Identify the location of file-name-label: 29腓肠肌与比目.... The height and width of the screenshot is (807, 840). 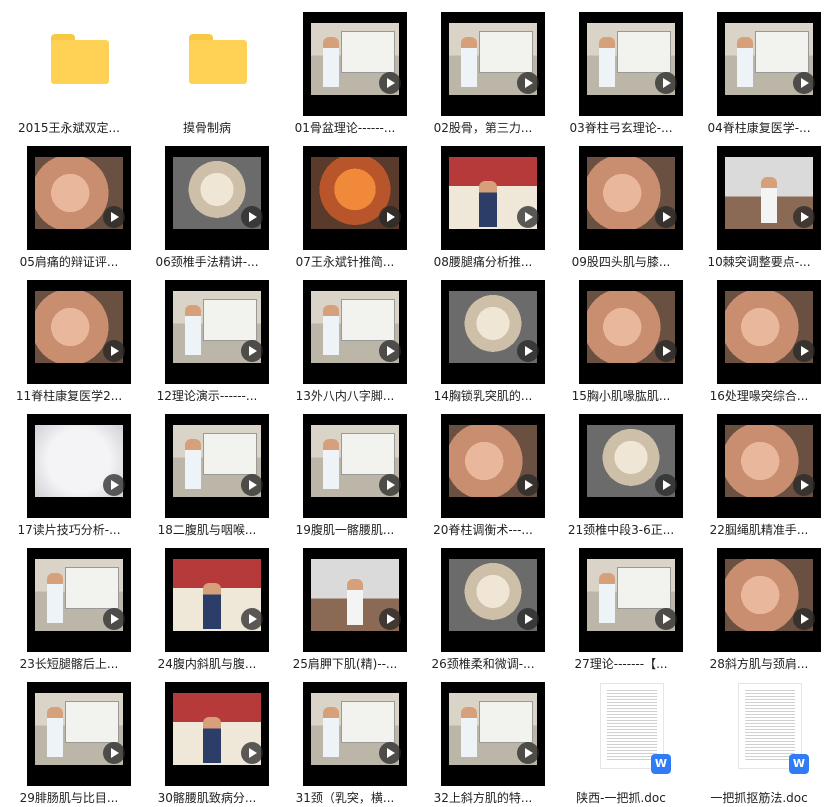
(69, 798).